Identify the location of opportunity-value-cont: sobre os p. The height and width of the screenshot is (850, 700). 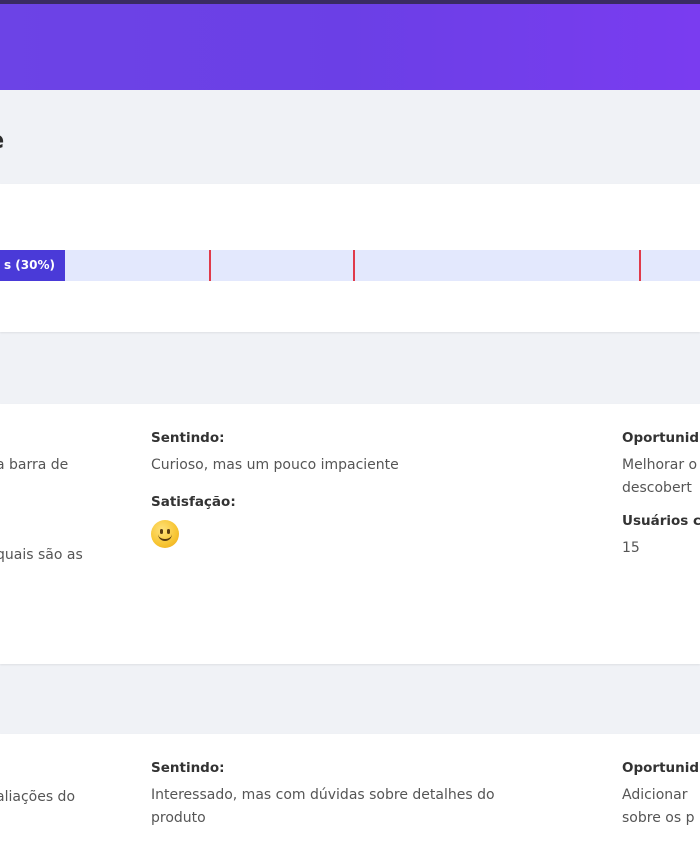
(658, 818).